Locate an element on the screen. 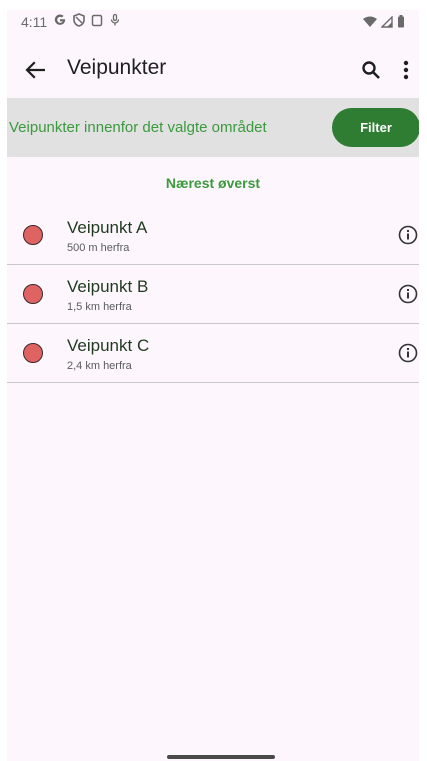 The width and height of the screenshot is (427, 761). status-time: 4:11 is located at coordinates (34, 21).